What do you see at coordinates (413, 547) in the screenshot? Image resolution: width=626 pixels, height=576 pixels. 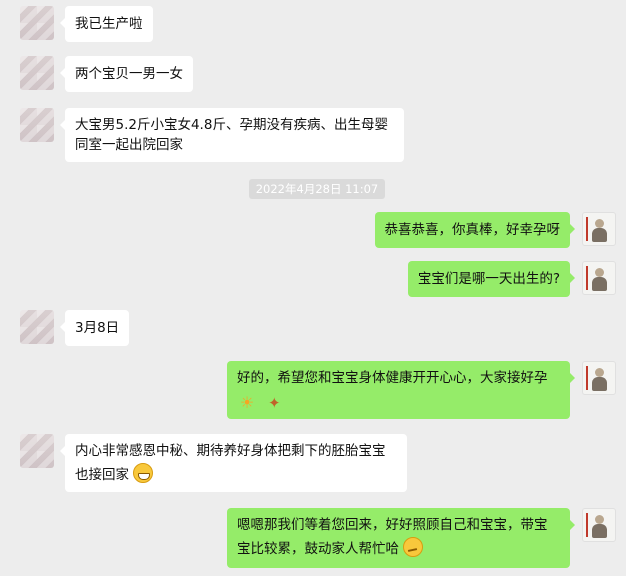 I see `thinking-emoji-icon` at bounding box center [413, 547].